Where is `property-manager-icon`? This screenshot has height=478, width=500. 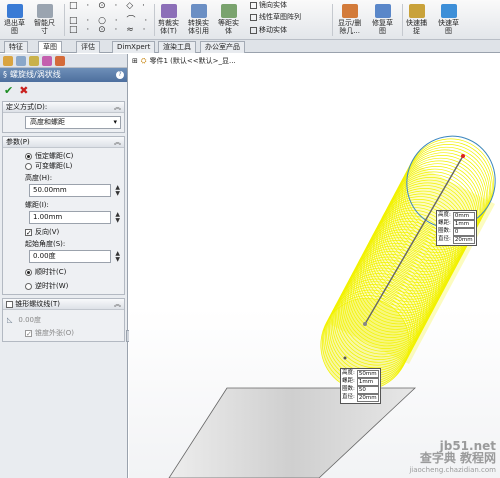 property-manager-icon is located at coordinates (21, 60).